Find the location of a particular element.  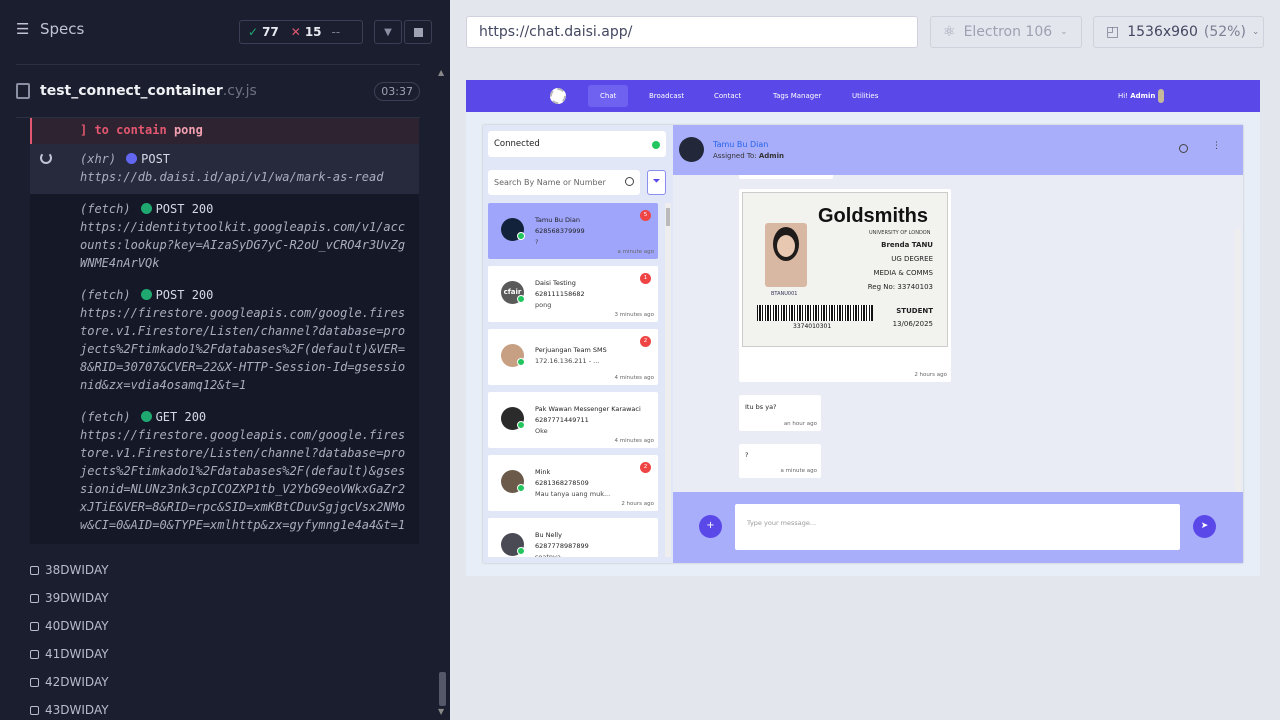

nav-utilities: Utilities is located at coordinates (865, 96).